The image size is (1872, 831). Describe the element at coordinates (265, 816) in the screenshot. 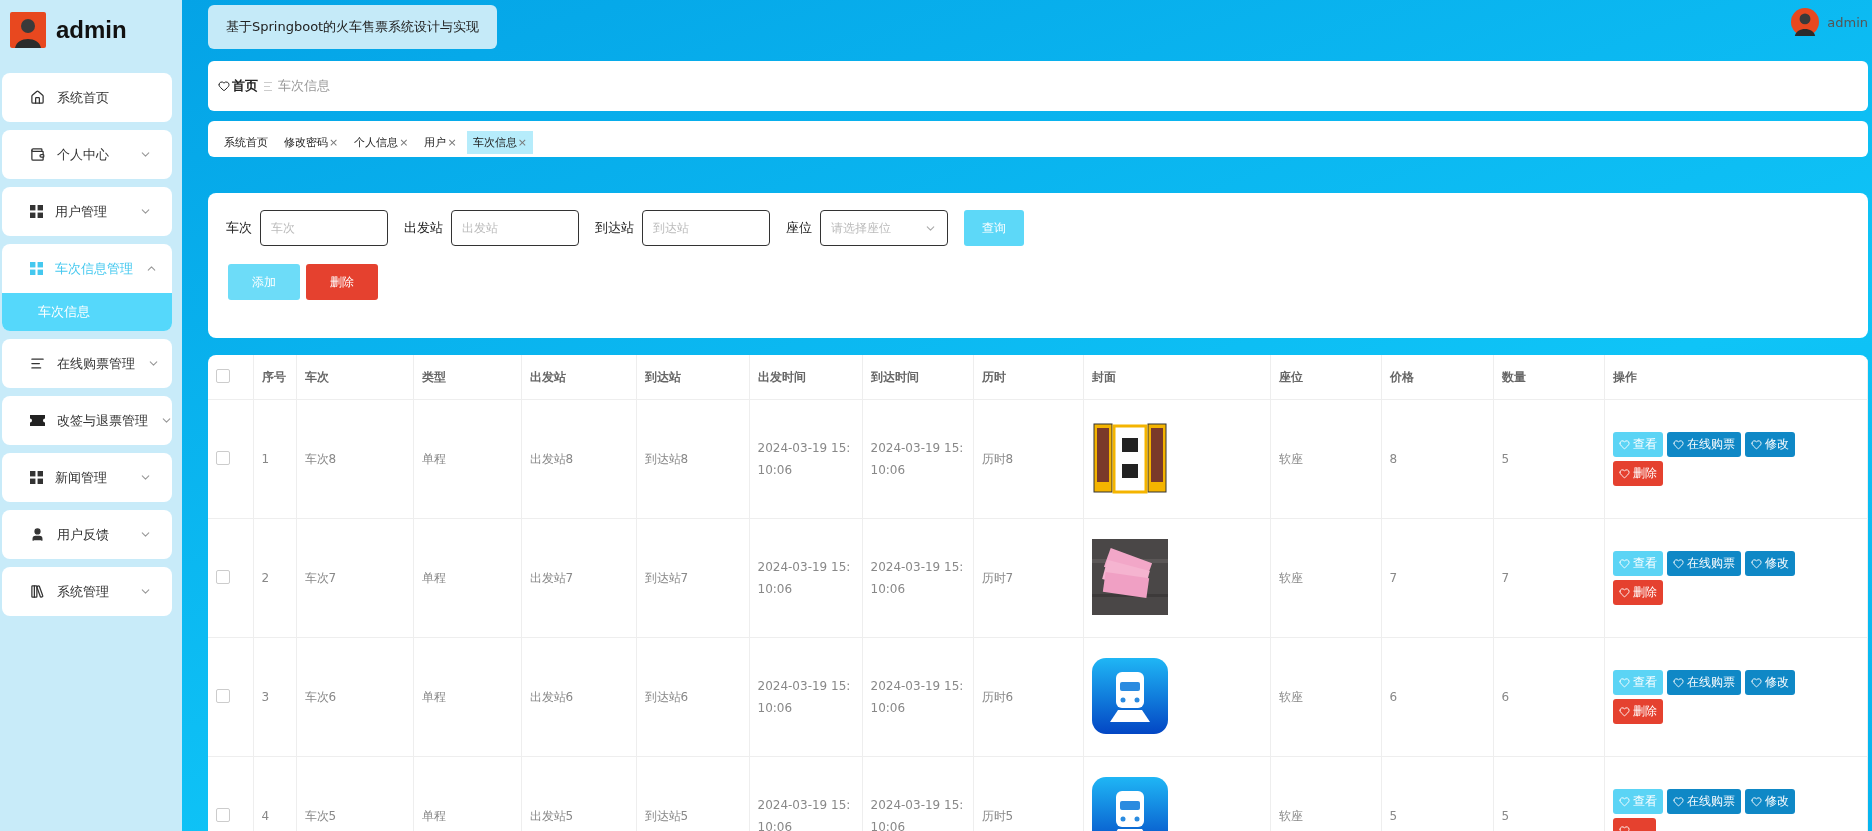

I see `table-cell-text: 4` at that location.